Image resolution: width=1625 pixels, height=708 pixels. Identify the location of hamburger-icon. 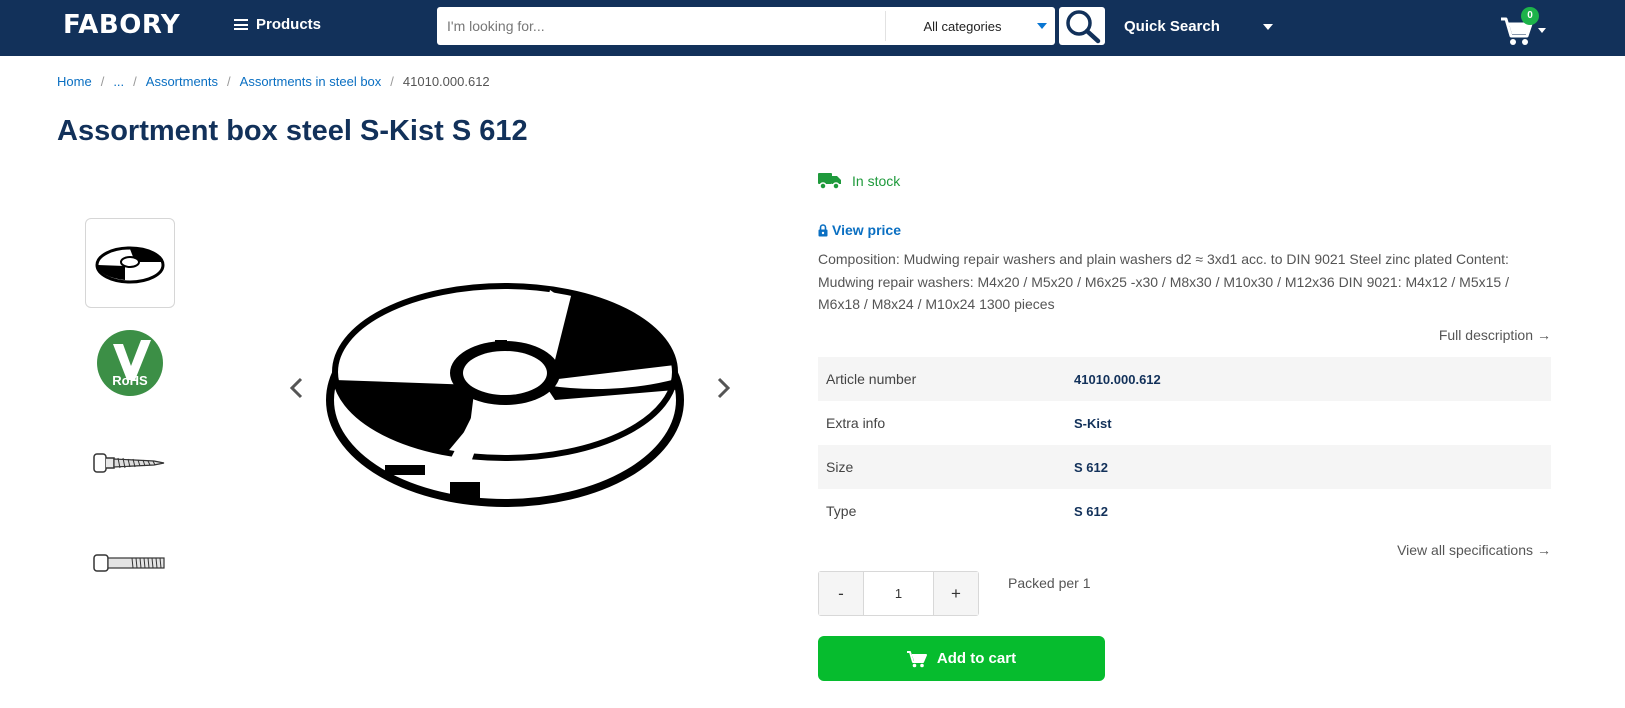
(241, 24).